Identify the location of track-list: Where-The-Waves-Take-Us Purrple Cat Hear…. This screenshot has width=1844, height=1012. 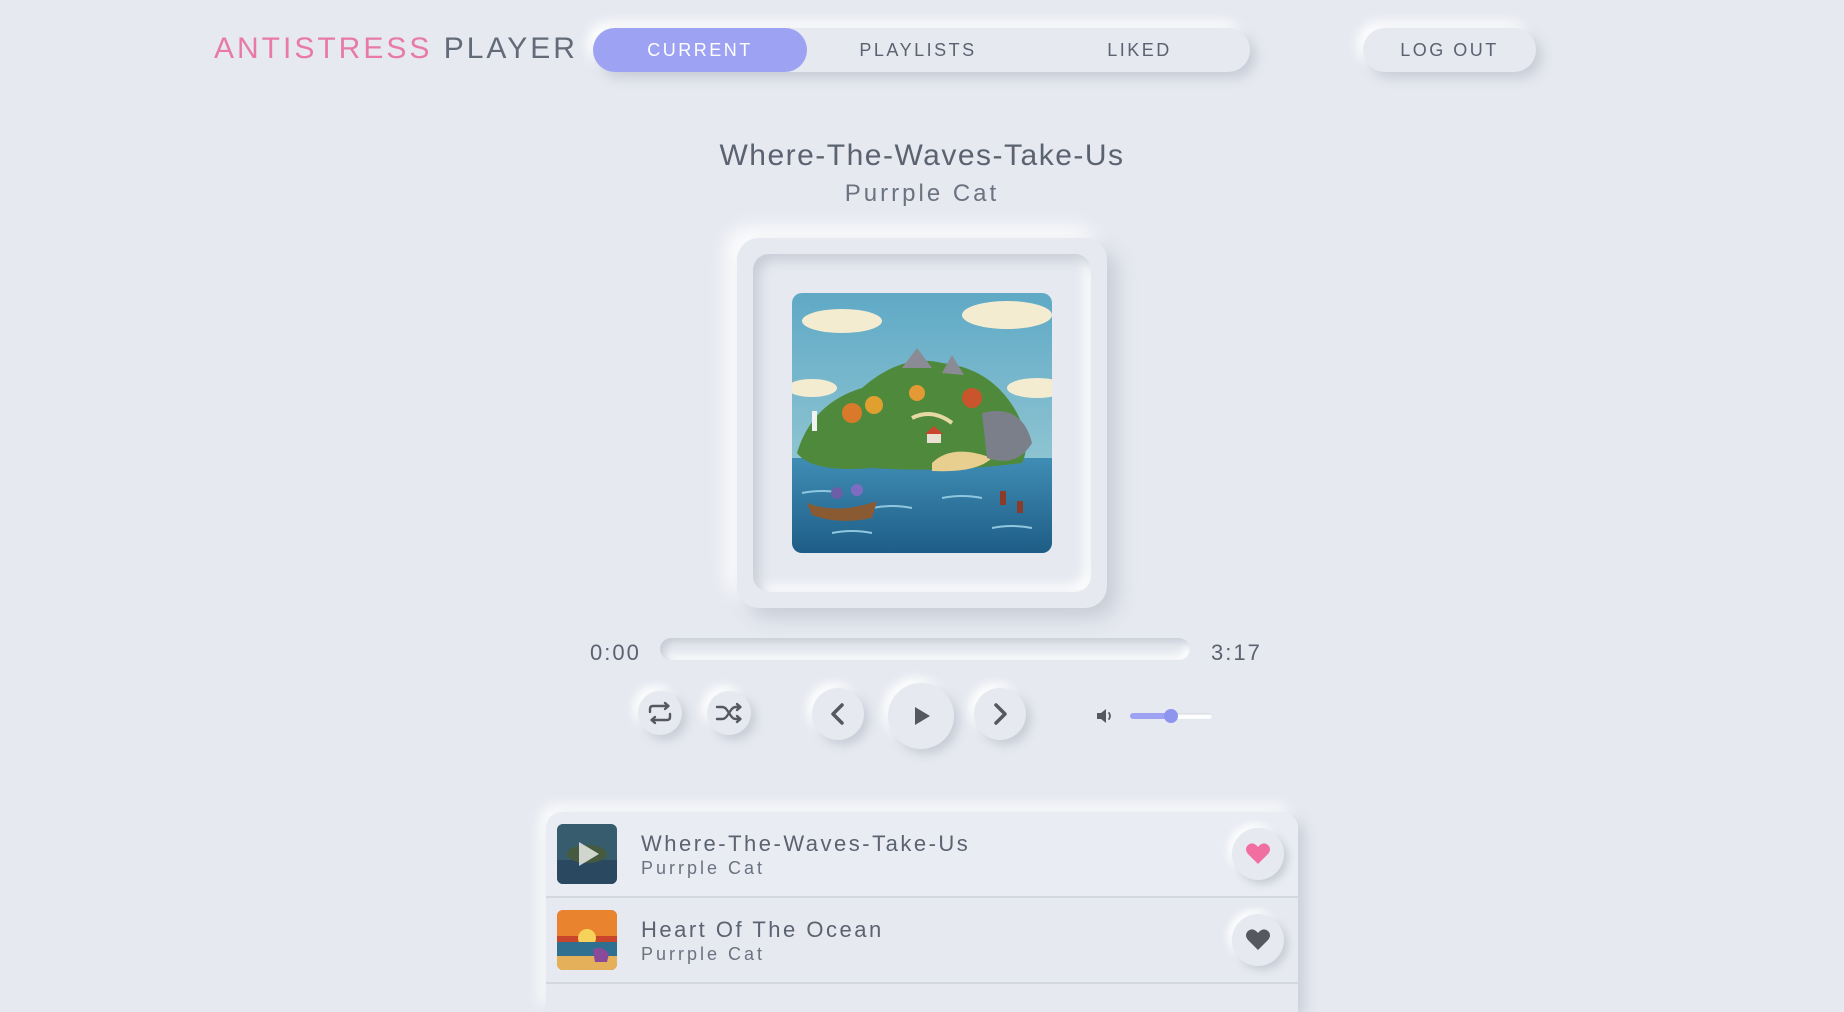
(922, 912).